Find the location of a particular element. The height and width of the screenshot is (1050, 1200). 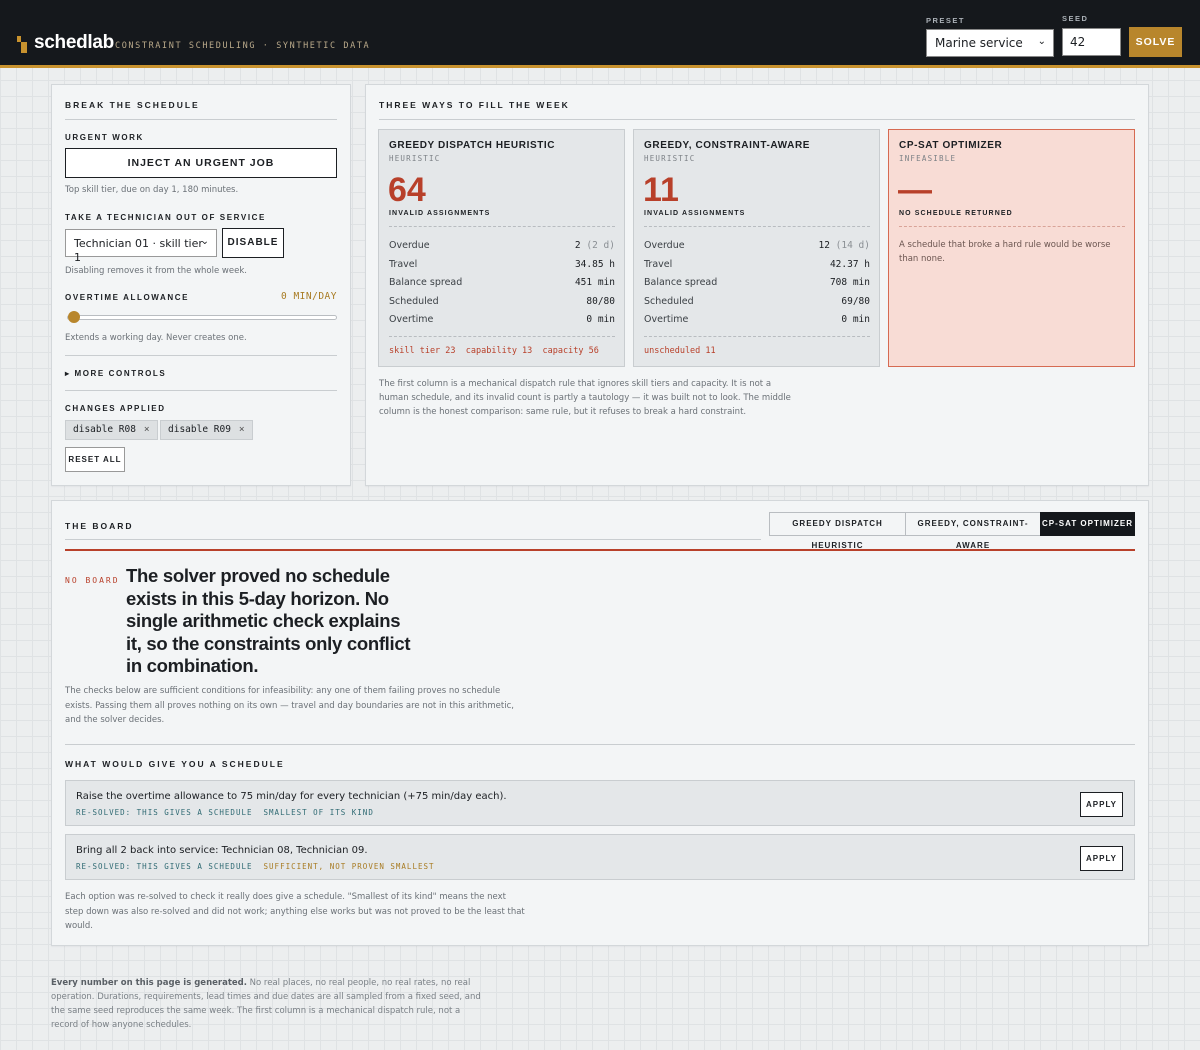

tech-label: TAKE A TECHNICIAN OUT OF SERVICE is located at coordinates (165, 217).